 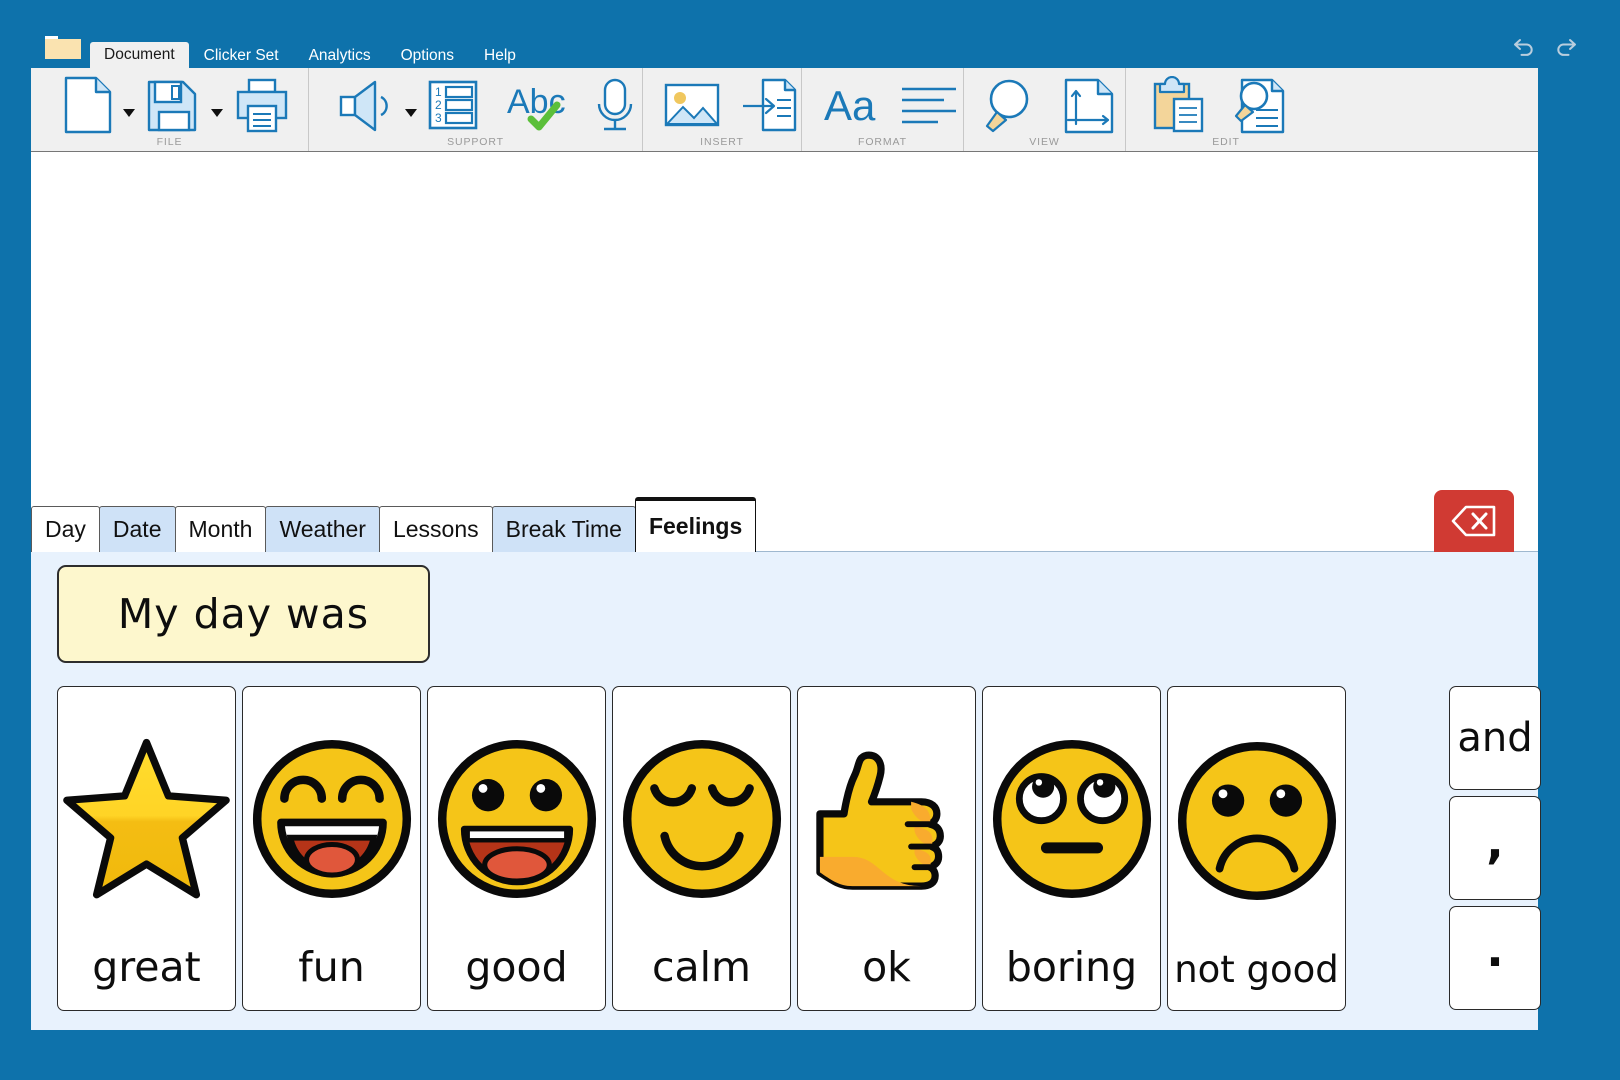 What do you see at coordinates (1495, 950) in the screenshot?
I see `punct-label: .` at bounding box center [1495, 950].